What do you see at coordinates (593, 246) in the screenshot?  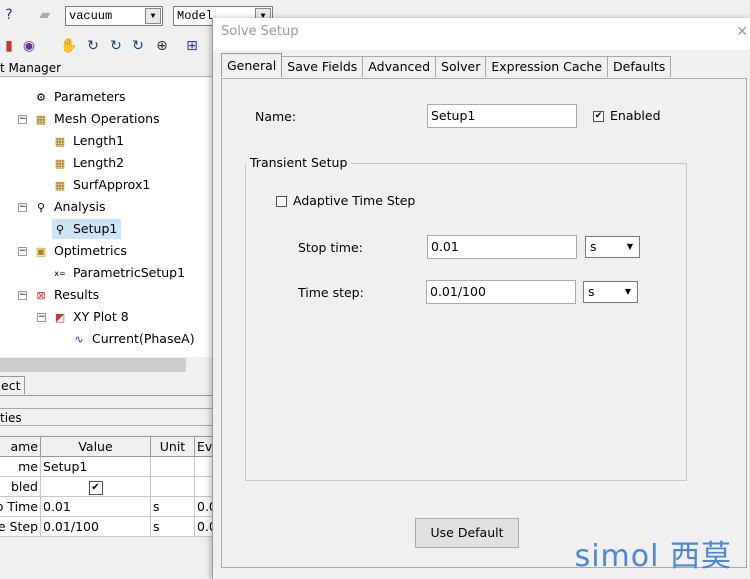 I see `stop-time-unit: s` at bounding box center [593, 246].